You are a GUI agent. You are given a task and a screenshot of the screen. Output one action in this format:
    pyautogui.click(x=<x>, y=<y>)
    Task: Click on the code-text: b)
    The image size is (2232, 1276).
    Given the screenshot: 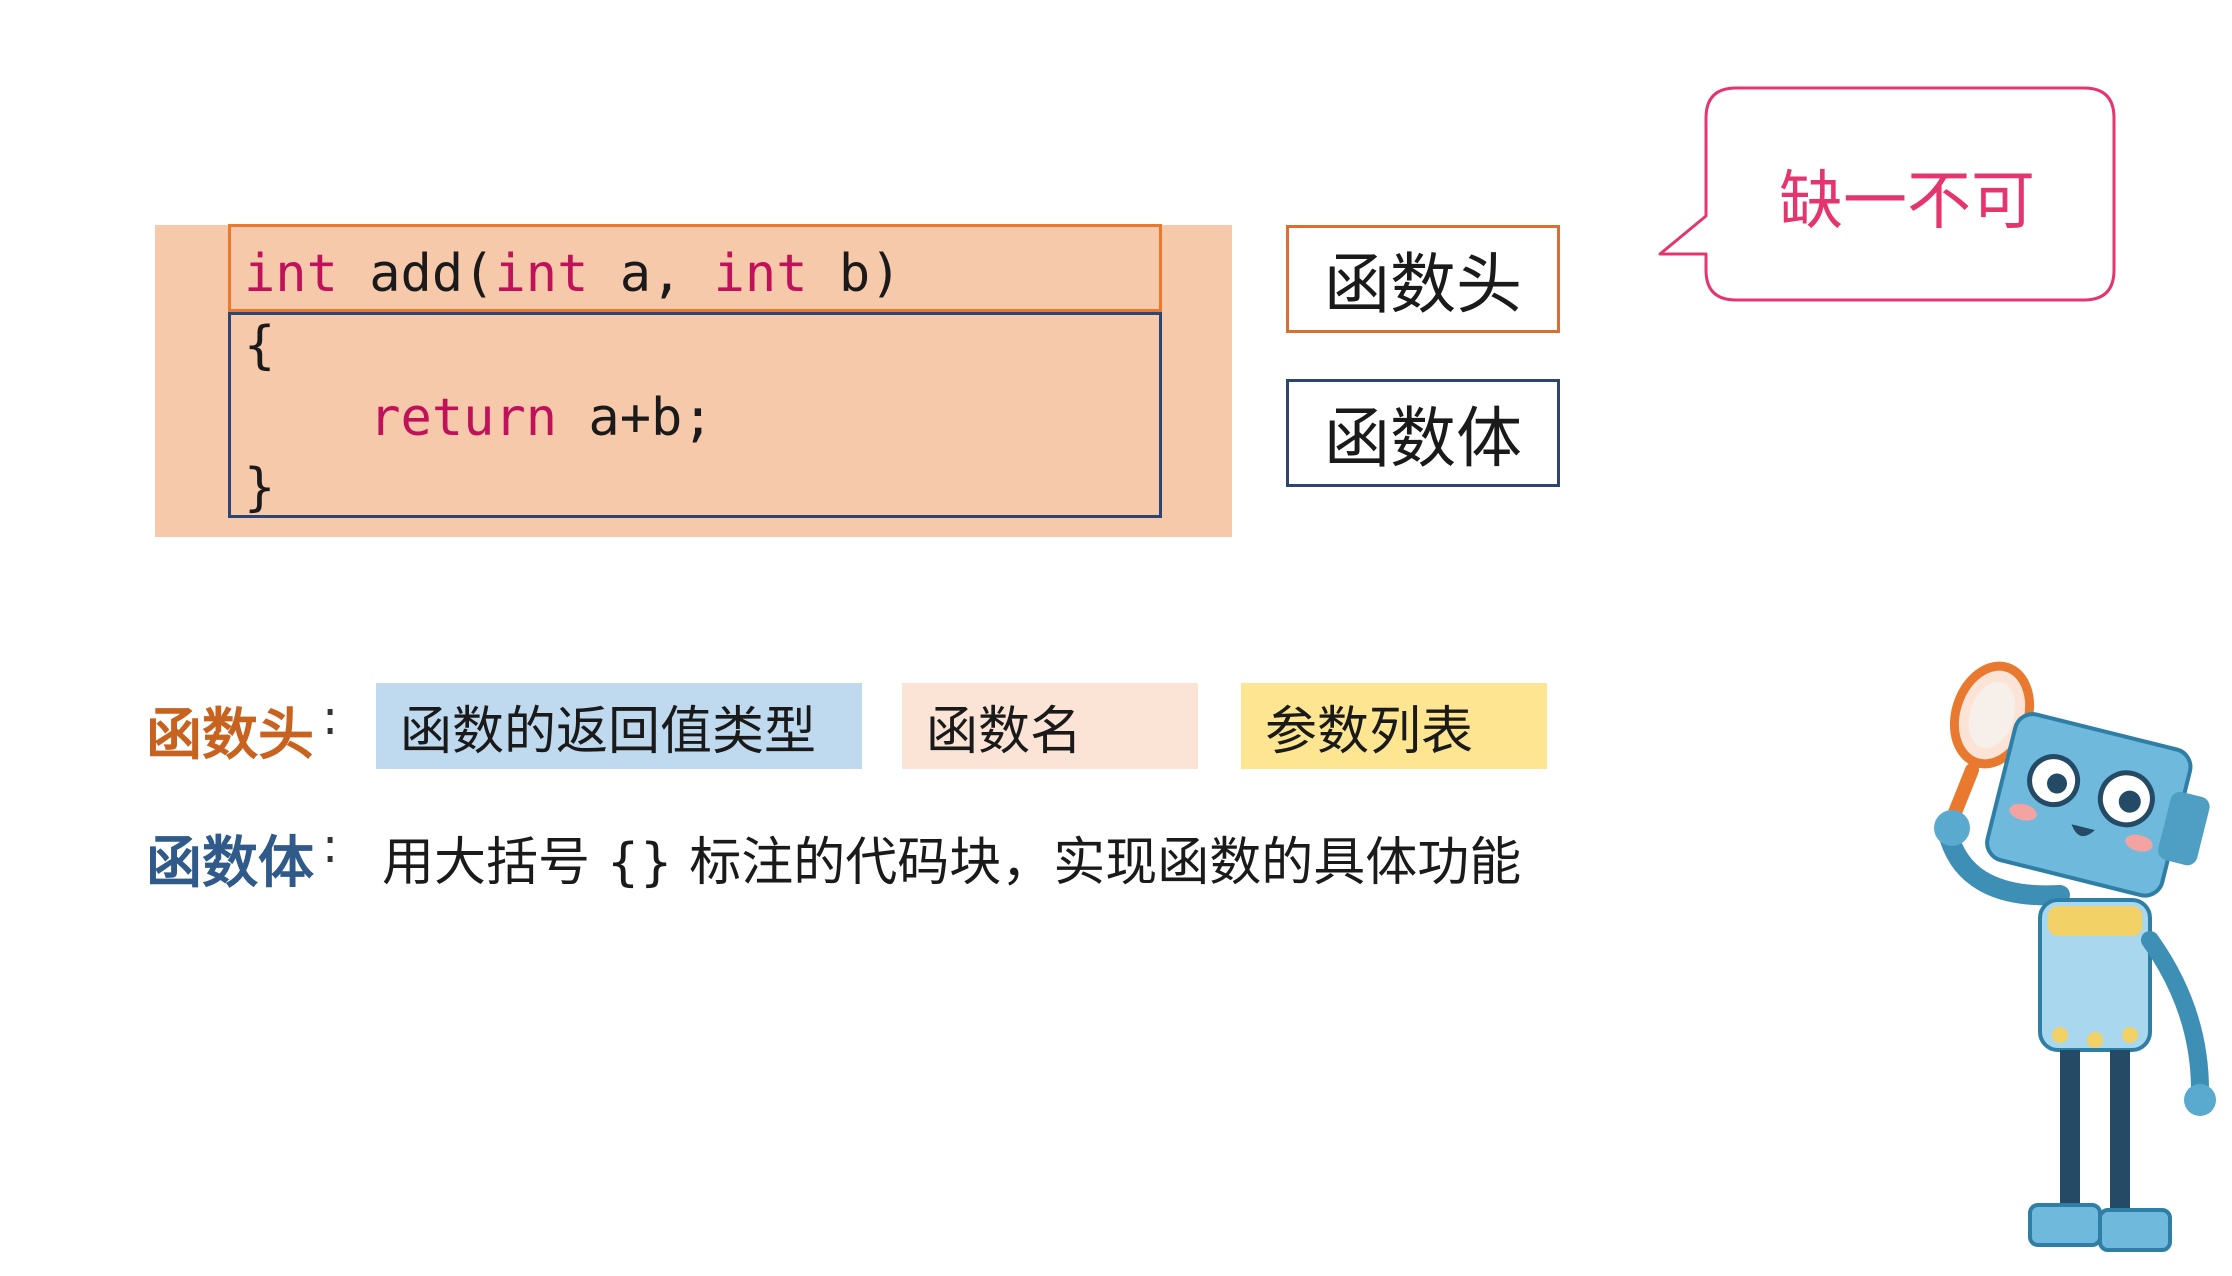 What is the action you would take?
    pyautogui.click(x=854, y=274)
    